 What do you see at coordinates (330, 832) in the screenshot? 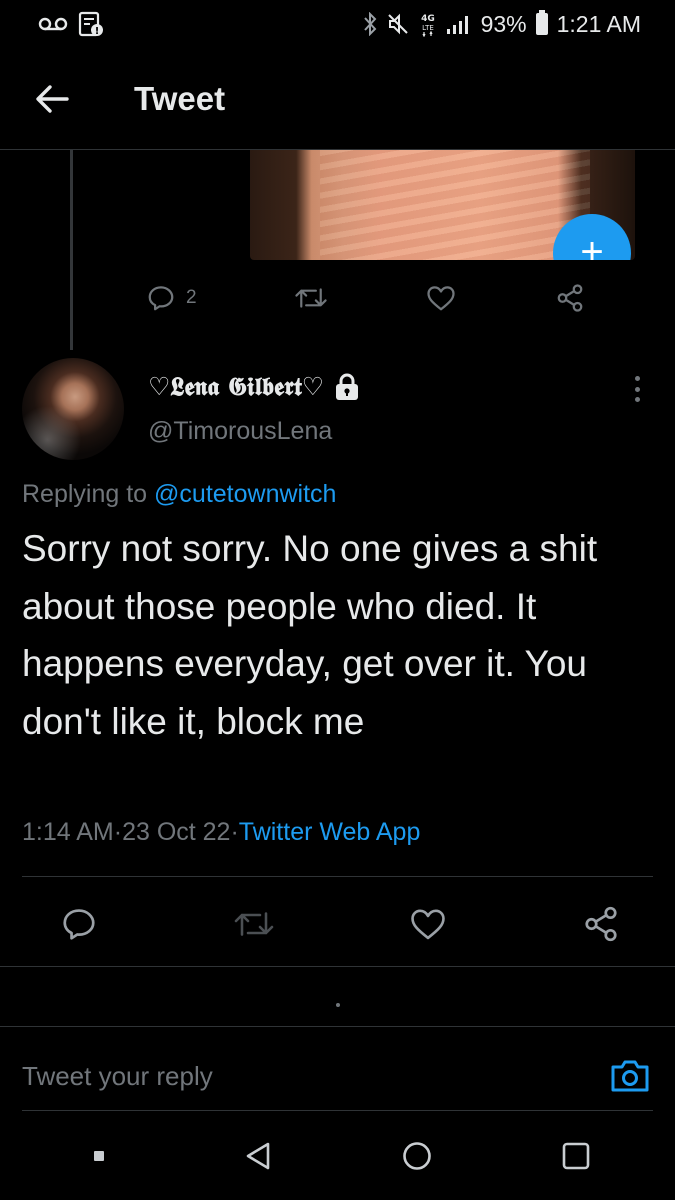
I see `tweet-source-link: Twitter Web App` at bounding box center [330, 832].